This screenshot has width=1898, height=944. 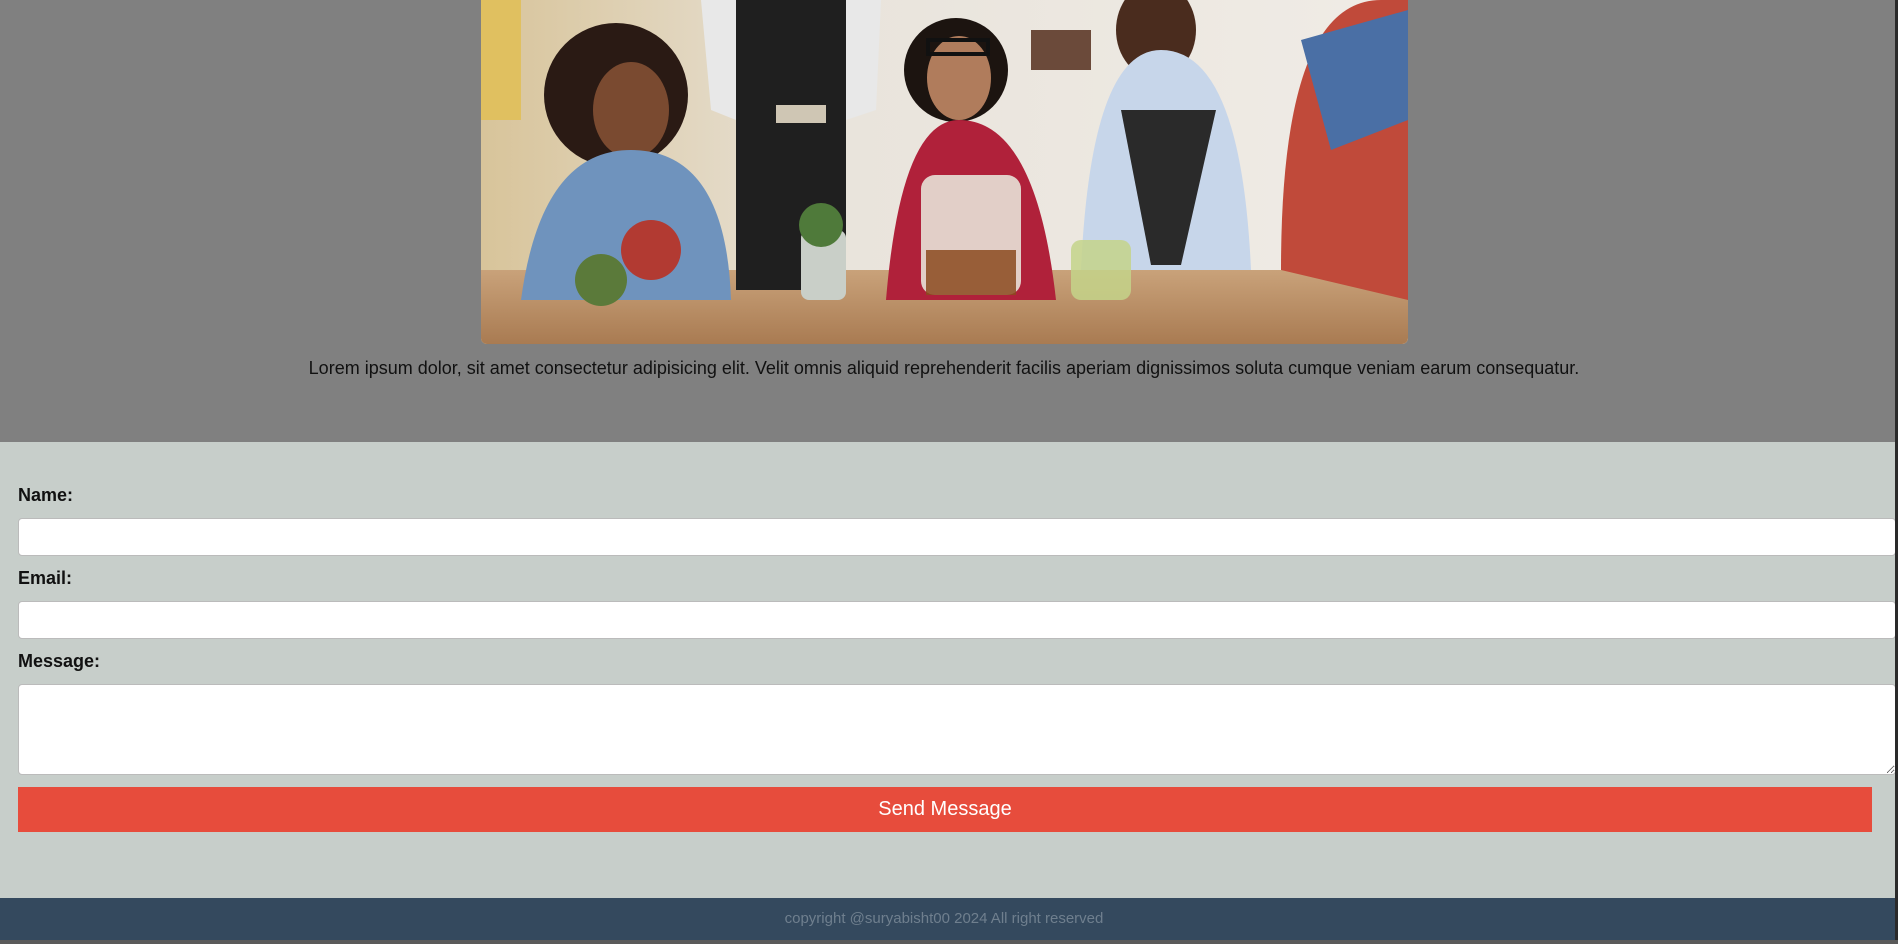 I want to click on name-input, so click(x=957, y=537).